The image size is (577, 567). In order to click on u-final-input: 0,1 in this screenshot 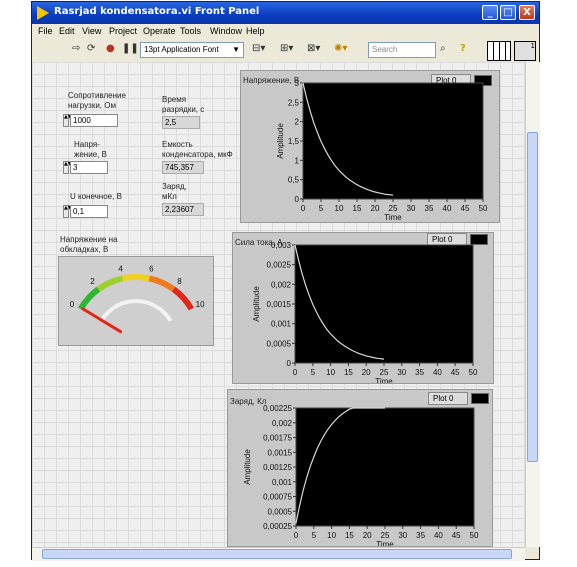, I will do `click(89, 211)`.